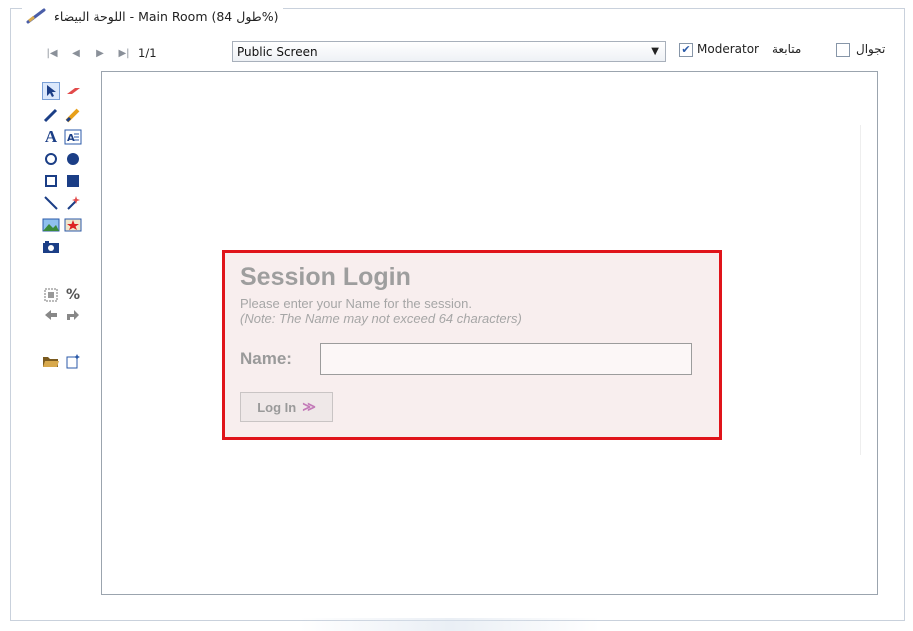 This screenshot has width=913, height=631. I want to click on login-name-row: Name:, so click(479, 359).